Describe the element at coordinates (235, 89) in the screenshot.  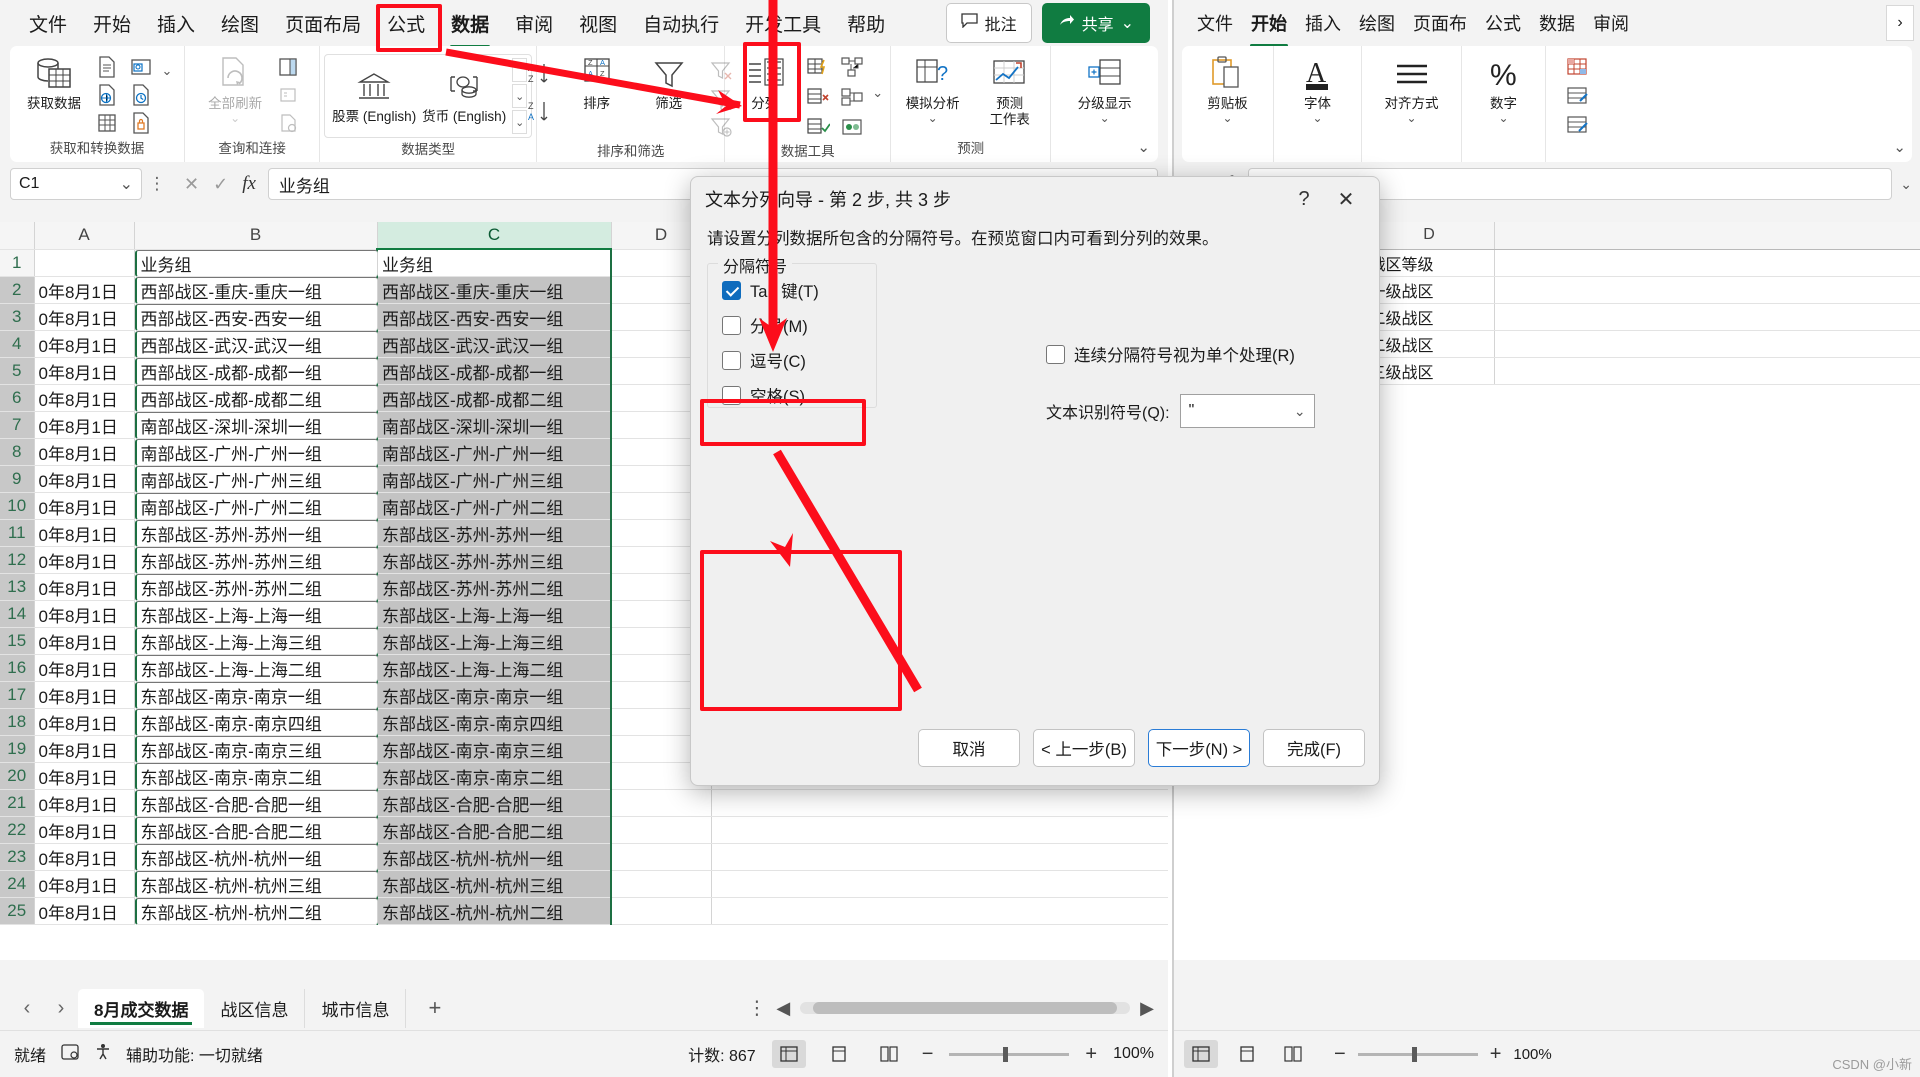
I see `refresh-all-button: 全部刷新 ⌄` at that location.